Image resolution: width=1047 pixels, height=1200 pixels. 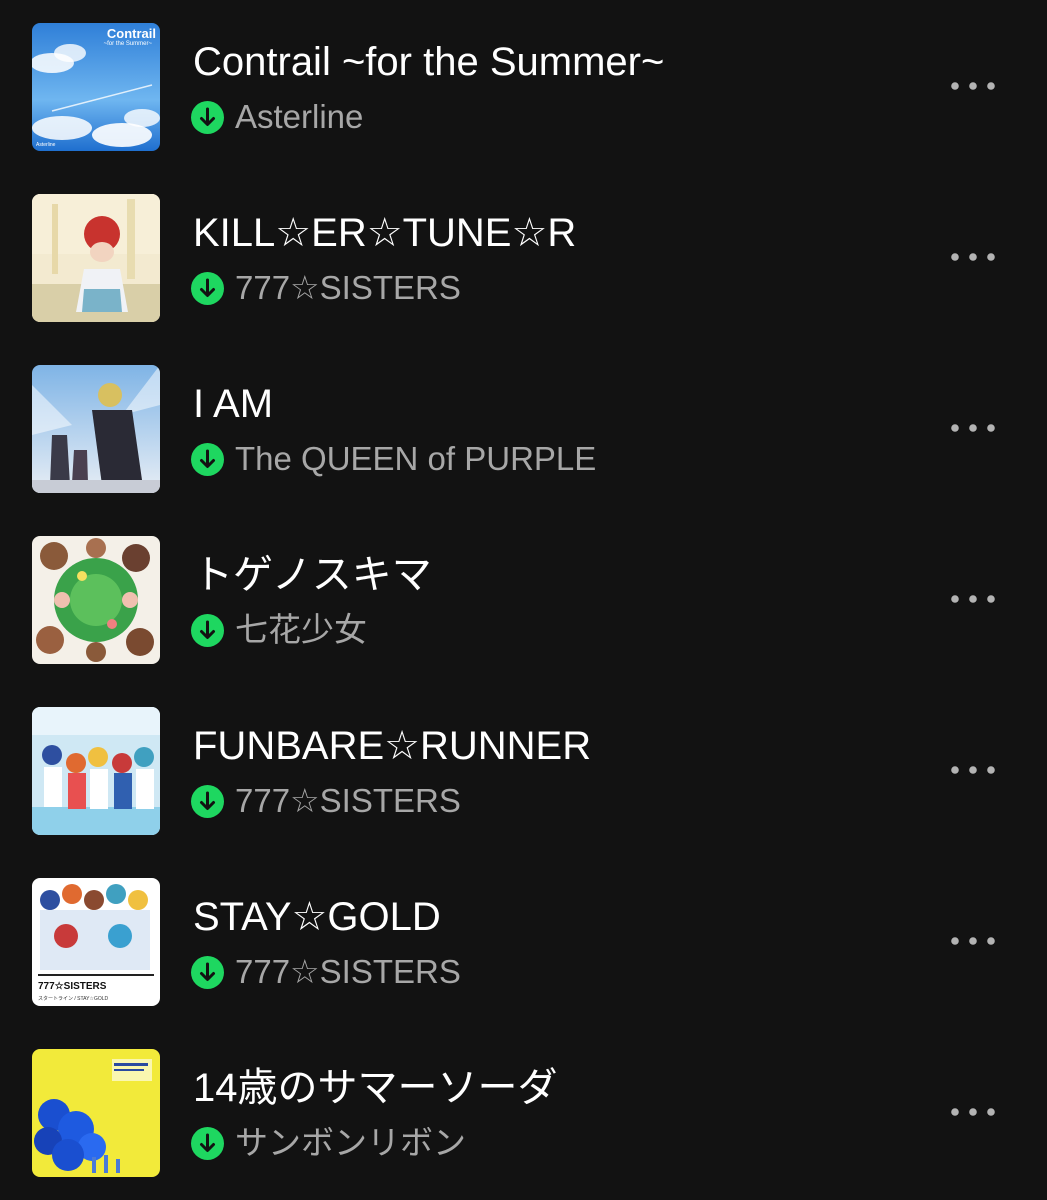 What do you see at coordinates (392, 746) in the screenshot?
I see `track-title: FUNBARE☆RUNNER` at bounding box center [392, 746].